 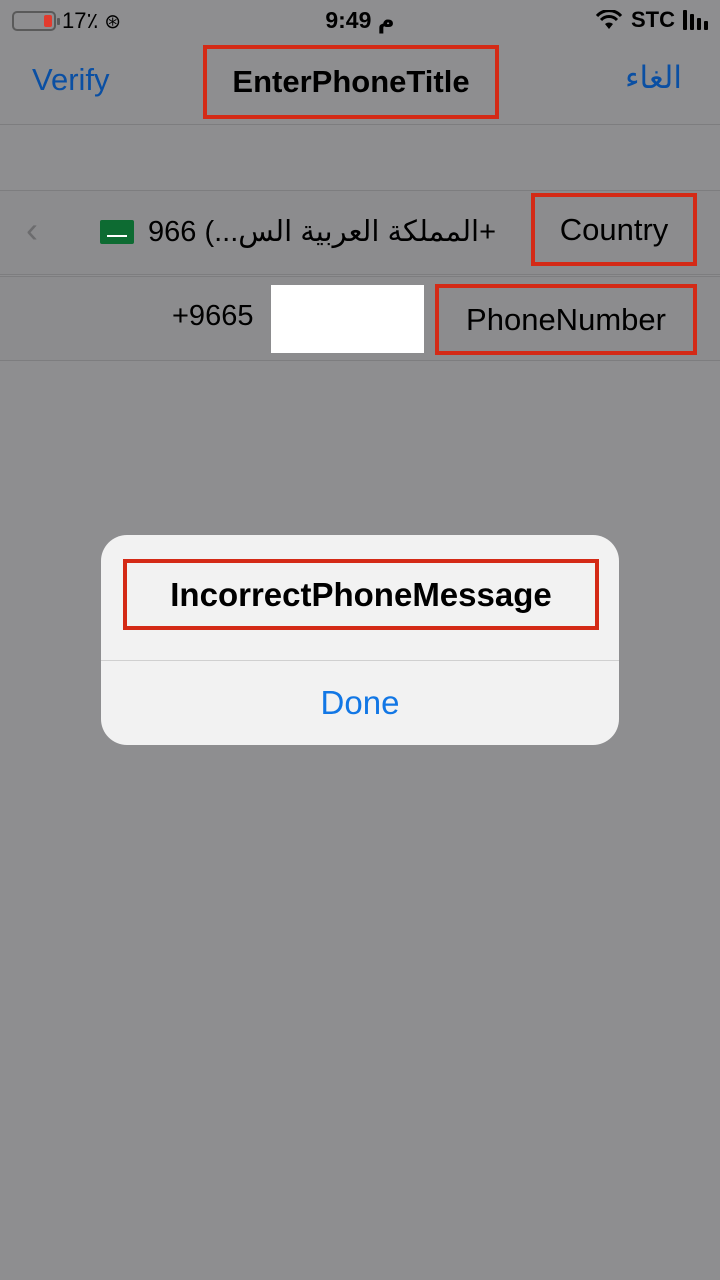 I want to click on carrier-name: STC, so click(x=653, y=19).